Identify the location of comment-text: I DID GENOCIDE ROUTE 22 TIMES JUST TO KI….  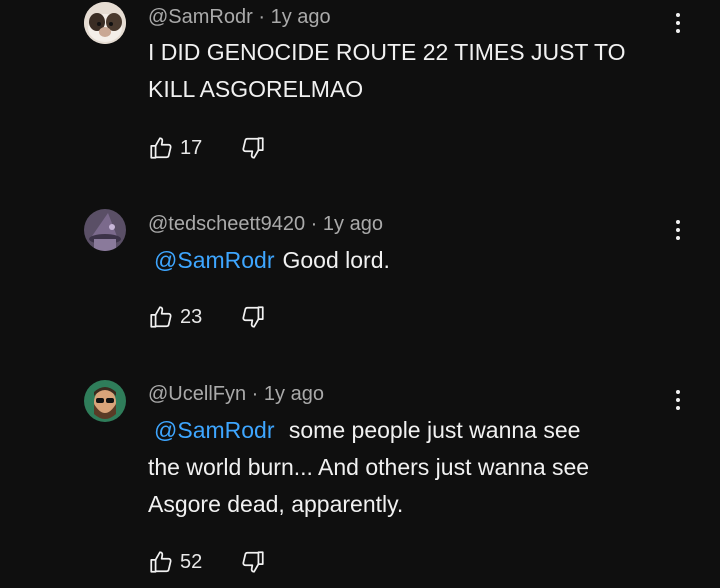
(408, 71).